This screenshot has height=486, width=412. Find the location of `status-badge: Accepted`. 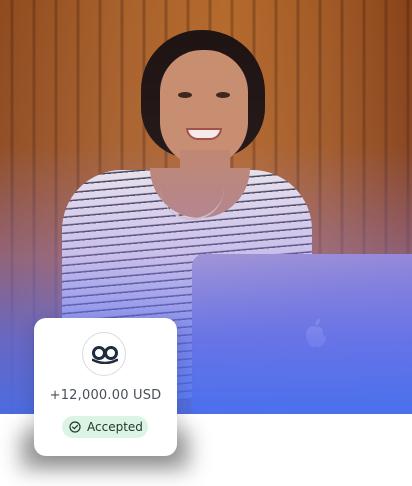

status-badge: Accepted is located at coordinates (105, 427).